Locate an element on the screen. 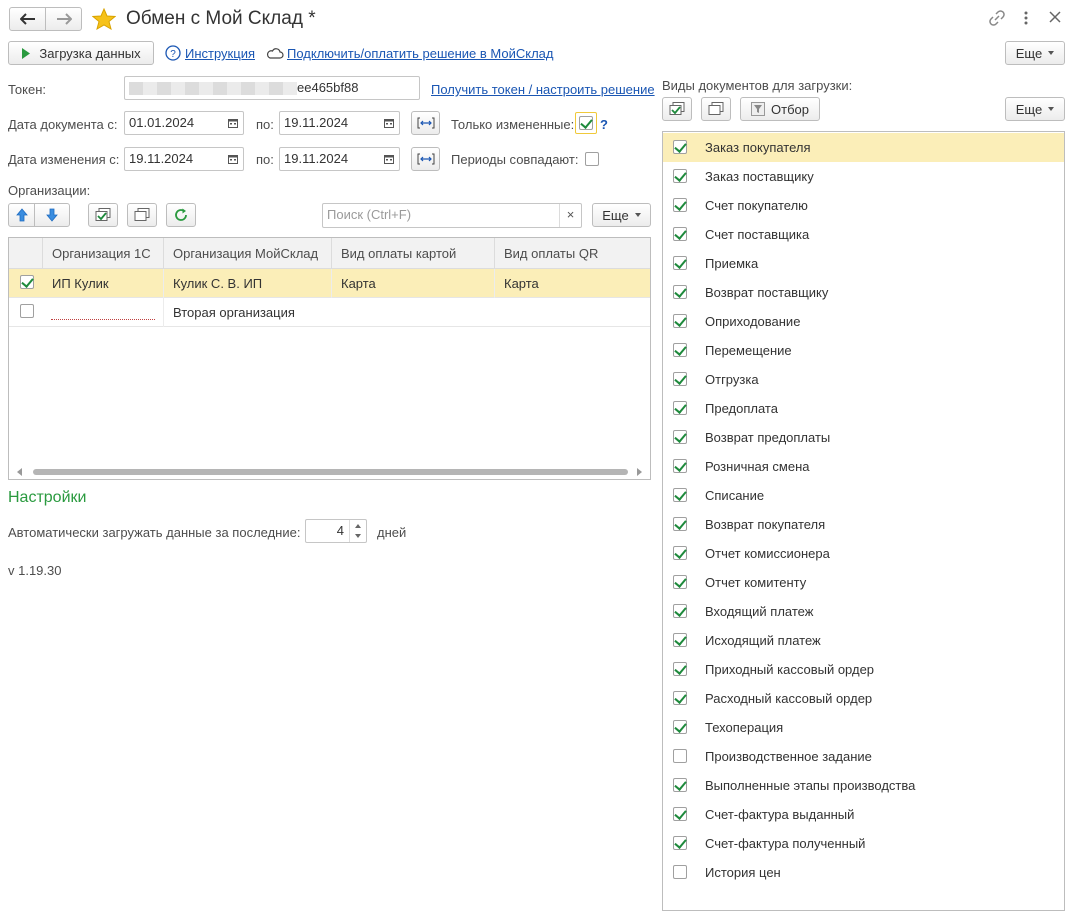 The height and width of the screenshot is (918, 1075). scrollbar-thumb is located at coordinates (330, 472).